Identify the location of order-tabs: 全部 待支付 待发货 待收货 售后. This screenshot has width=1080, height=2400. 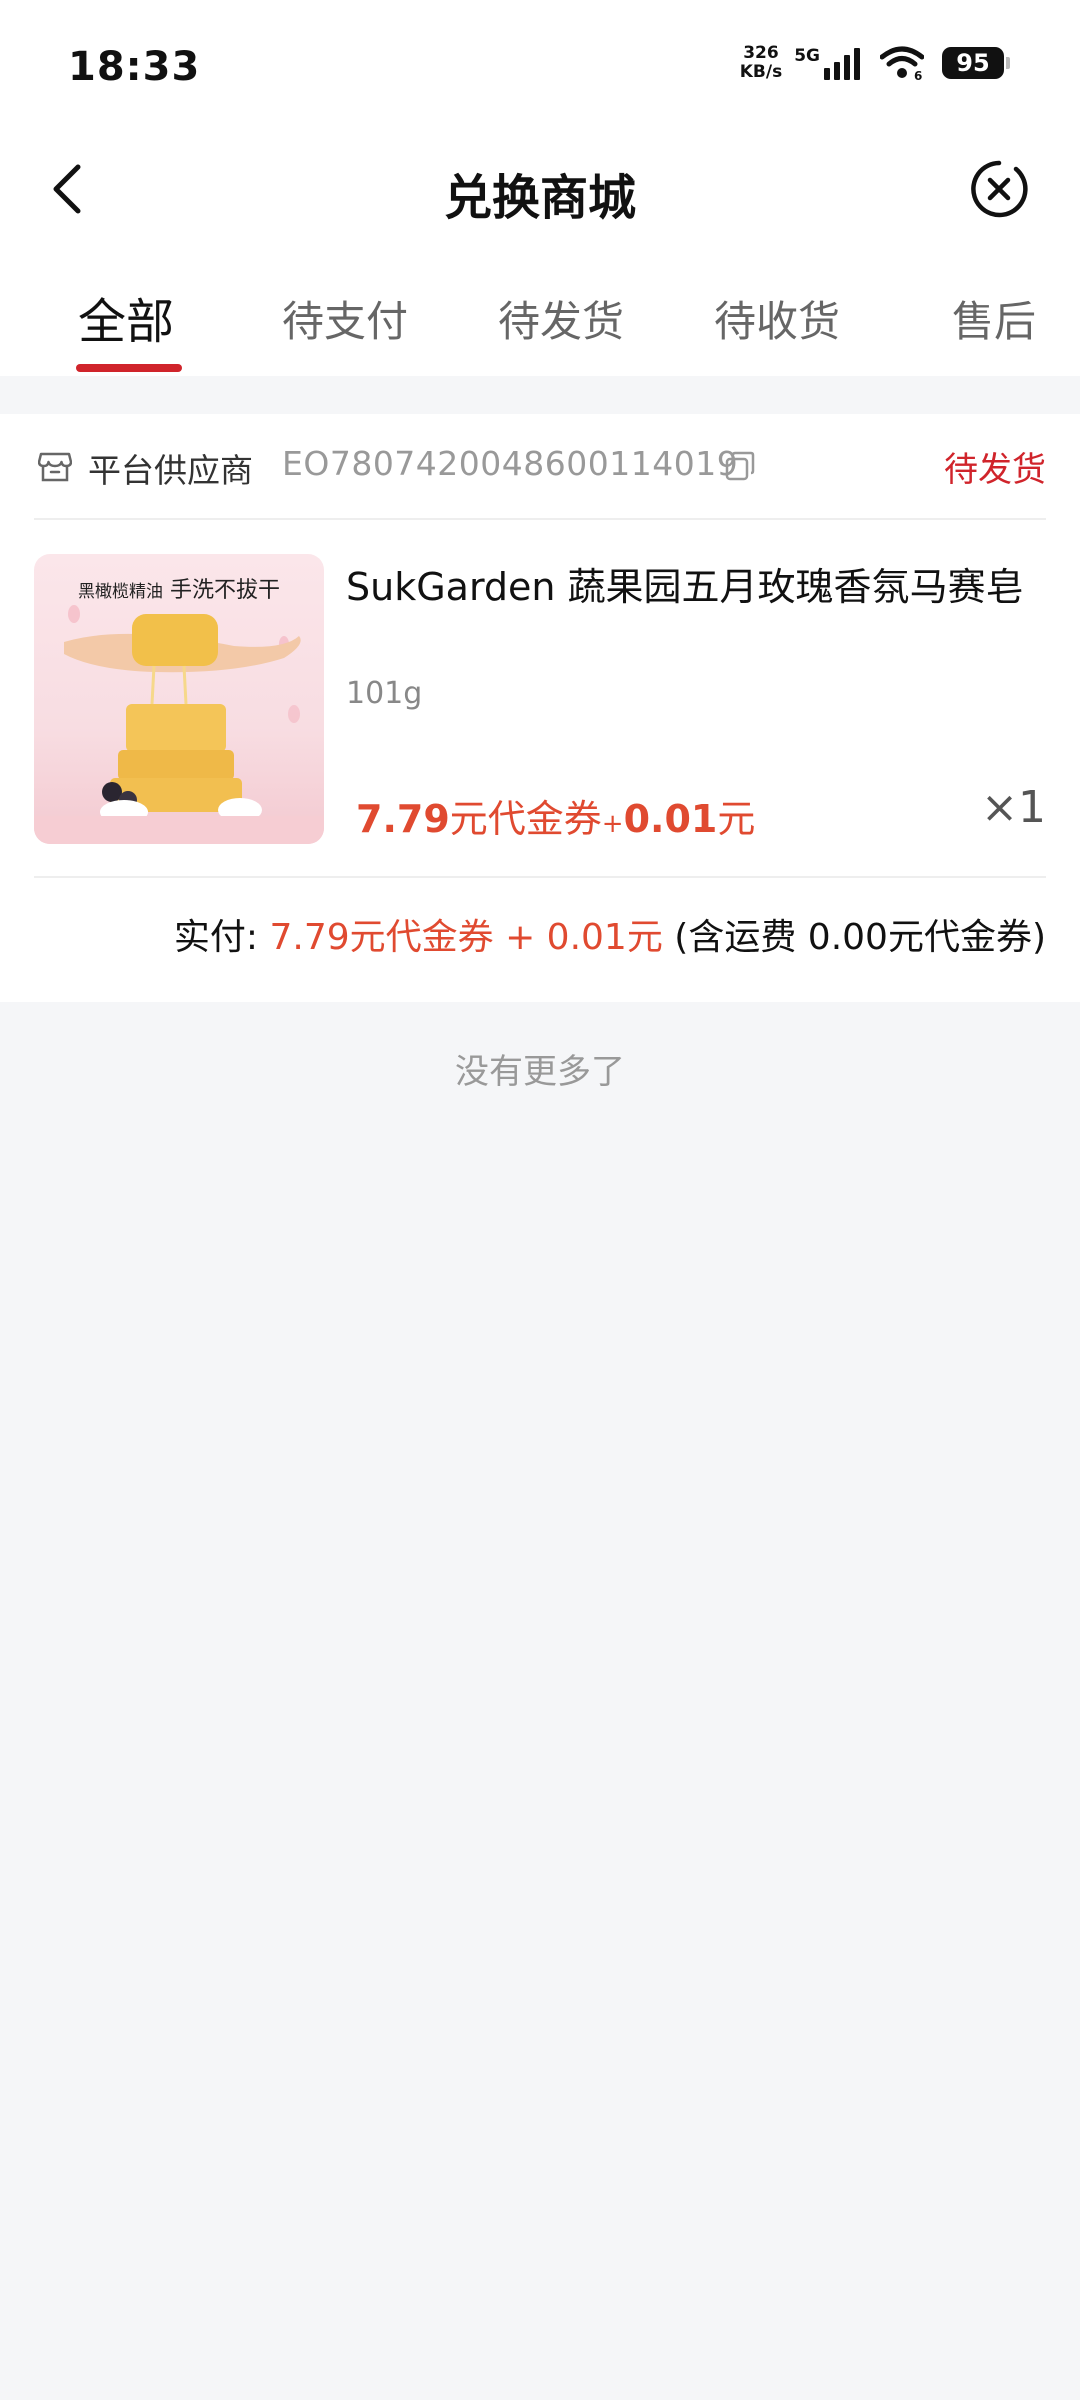
(540, 306).